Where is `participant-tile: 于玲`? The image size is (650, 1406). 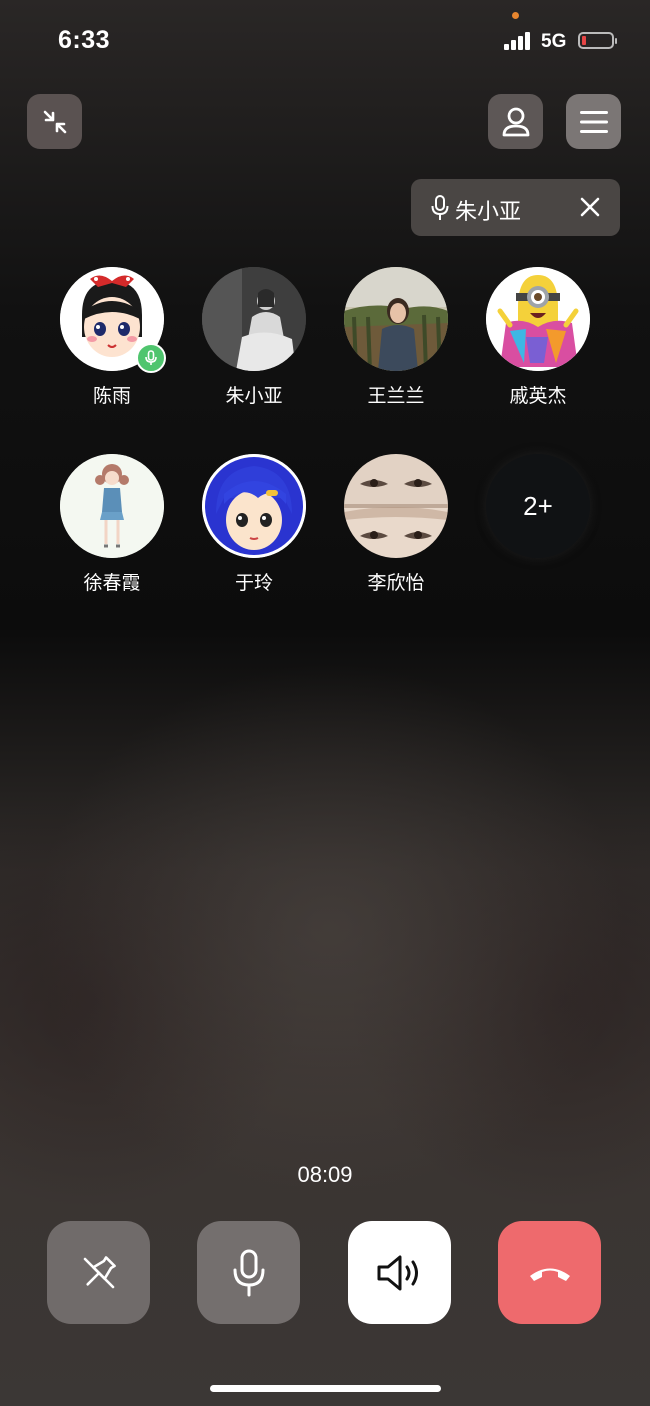 participant-tile: 于玲 is located at coordinates (254, 524).